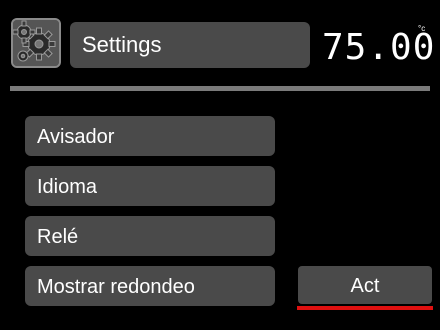 This screenshot has width=440, height=330. What do you see at coordinates (150, 136) in the screenshot?
I see `menu-item-avisador: Avisador` at bounding box center [150, 136].